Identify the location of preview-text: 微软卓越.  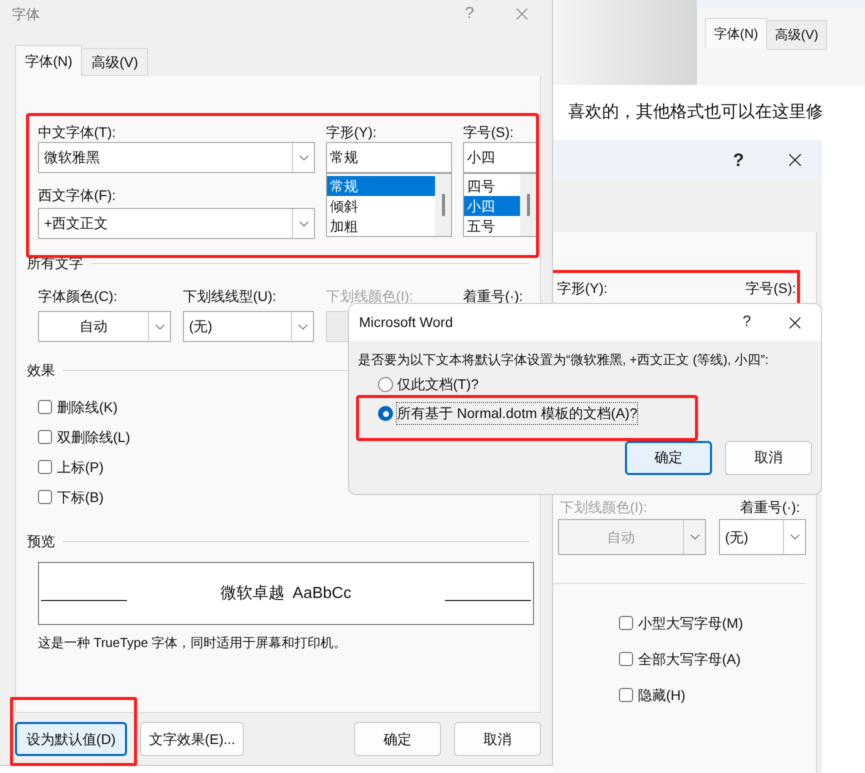
(252, 594).